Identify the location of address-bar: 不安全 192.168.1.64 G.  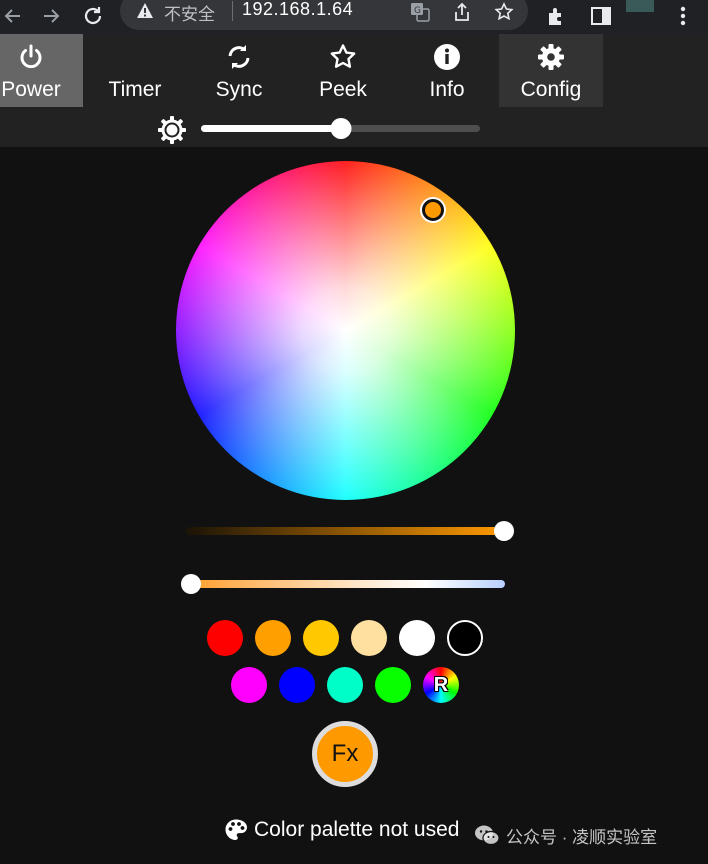
(324, 15).